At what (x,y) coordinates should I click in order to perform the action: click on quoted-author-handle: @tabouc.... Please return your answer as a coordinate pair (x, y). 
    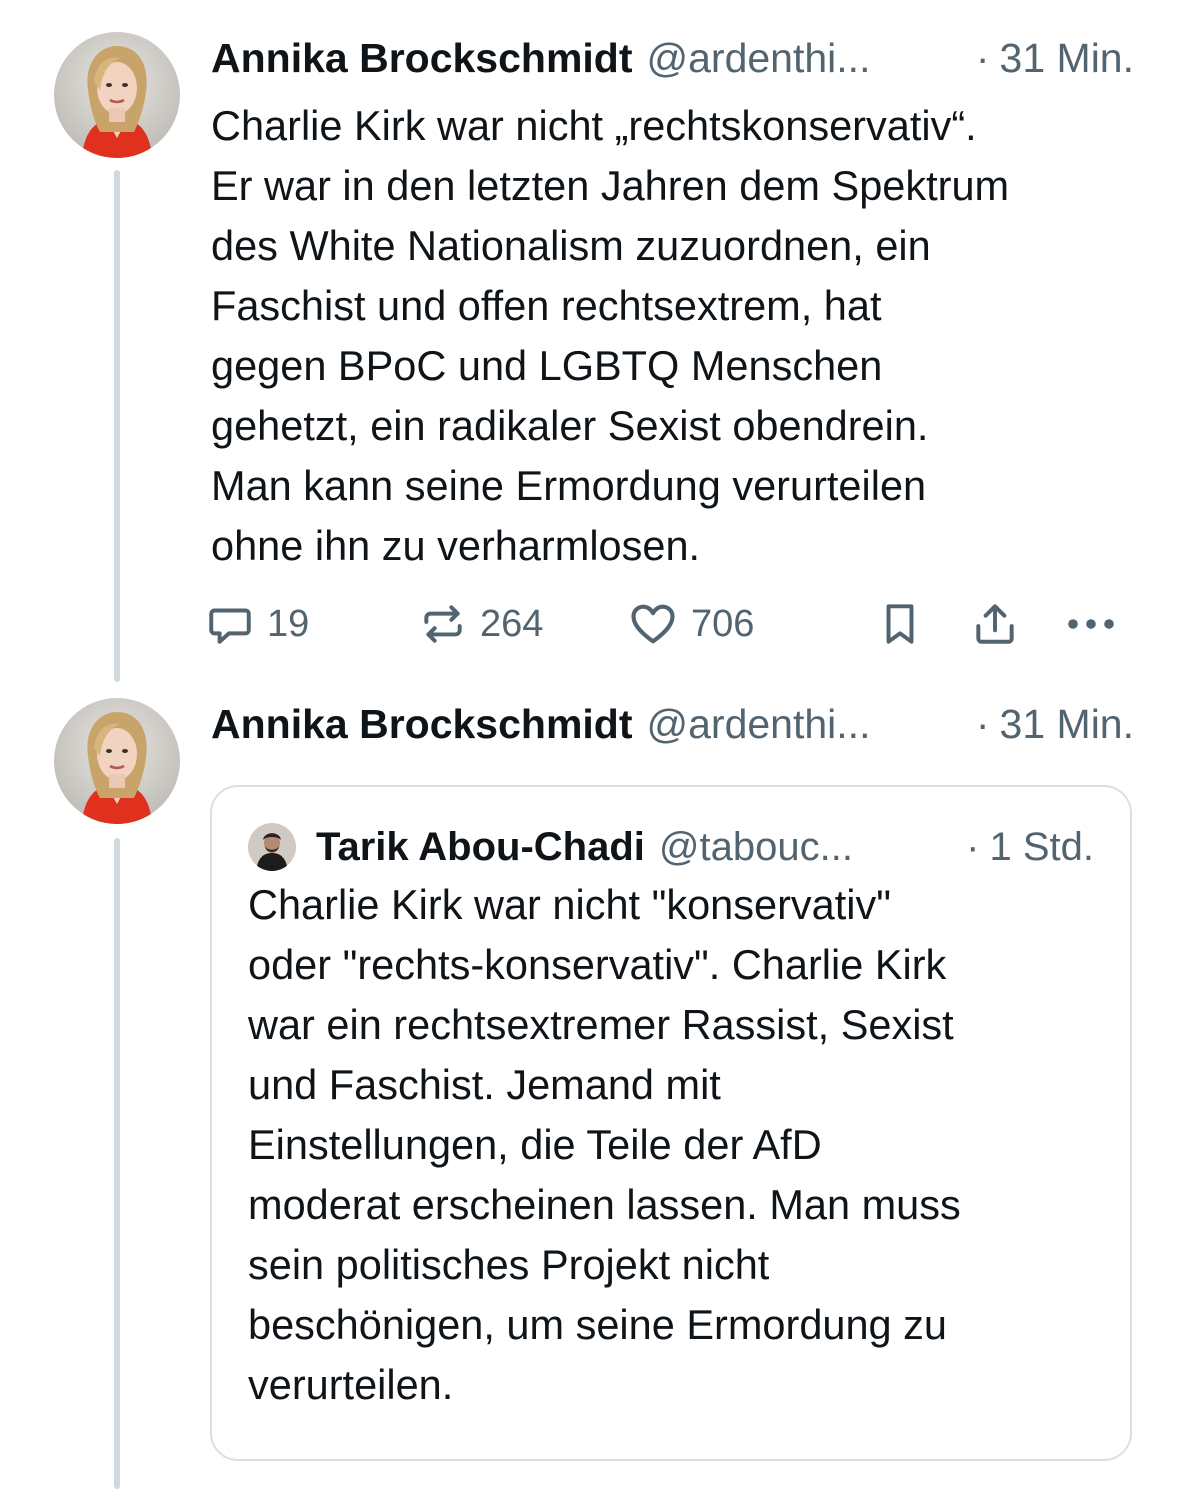
    Looking at the image, I should click on (807, 847).